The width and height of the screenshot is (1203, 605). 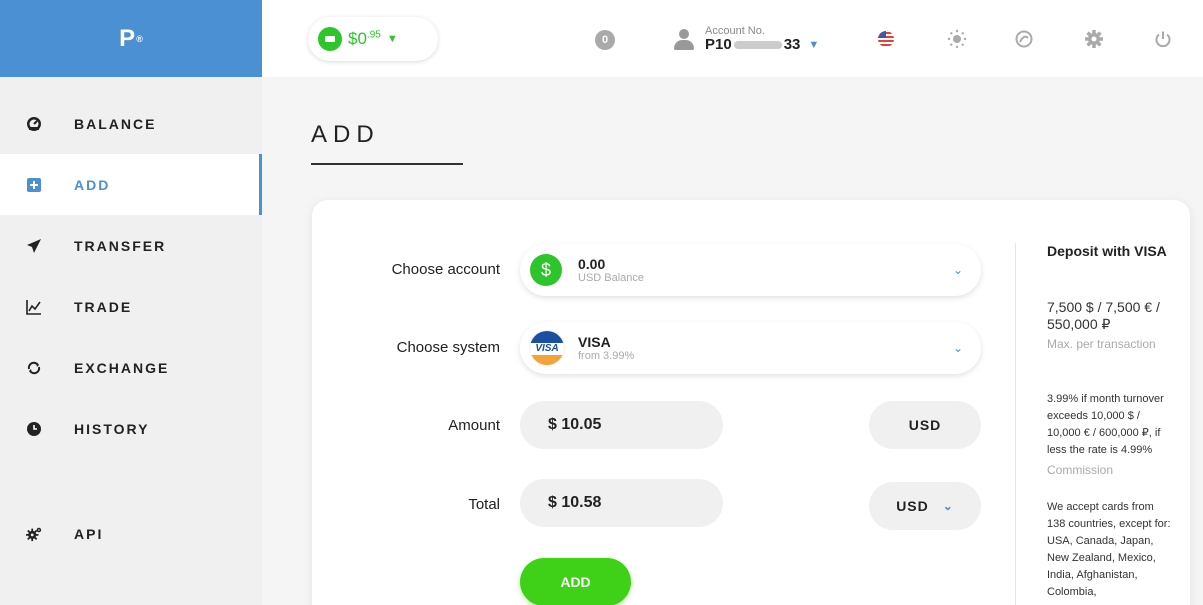 I want to click on dashboard-icon, so click(x=34, y=124).